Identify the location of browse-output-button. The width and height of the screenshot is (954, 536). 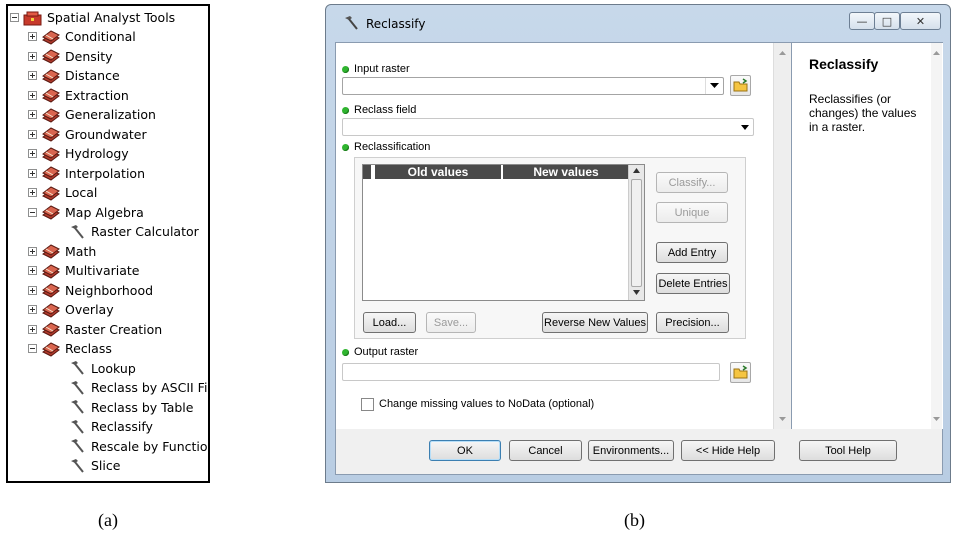
(740, 372).